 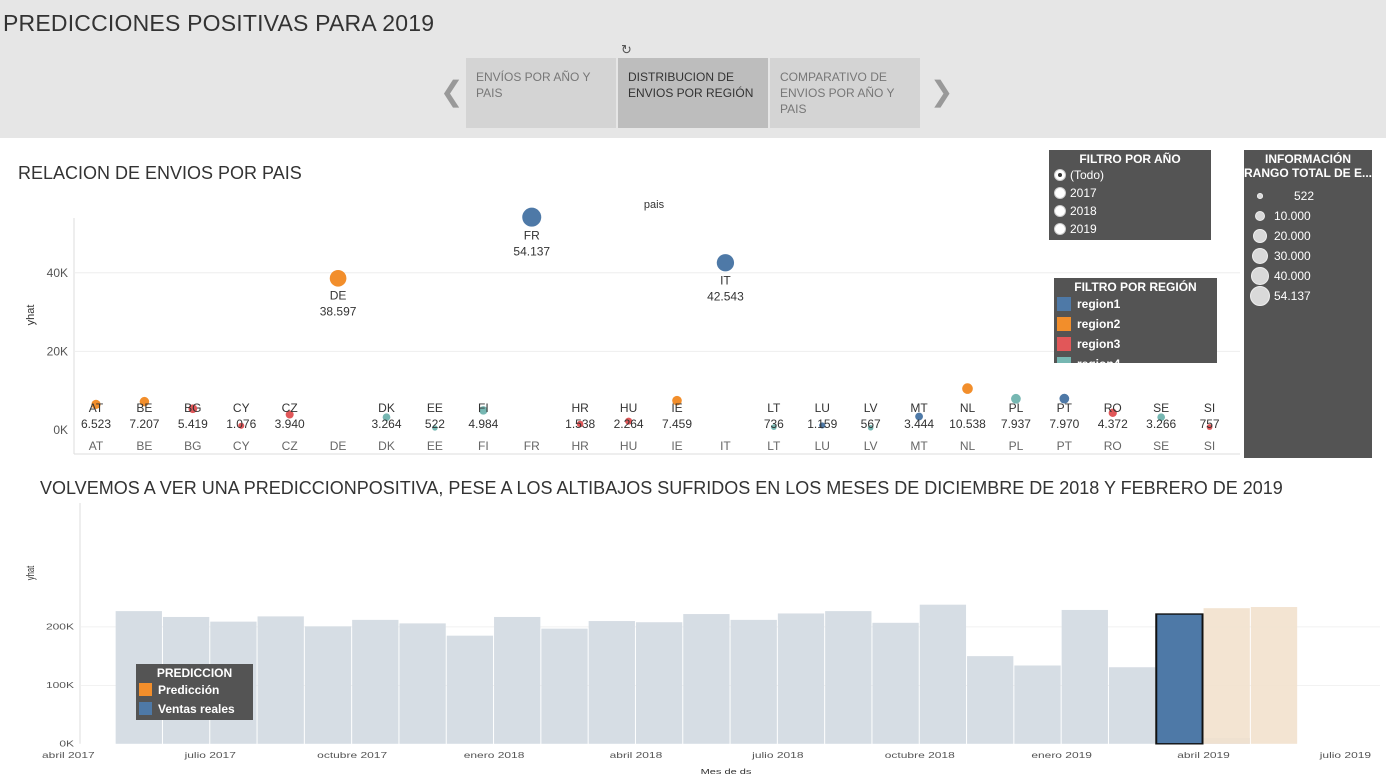 I want to click on point-country-label: IT, so click(x=725, y=280).